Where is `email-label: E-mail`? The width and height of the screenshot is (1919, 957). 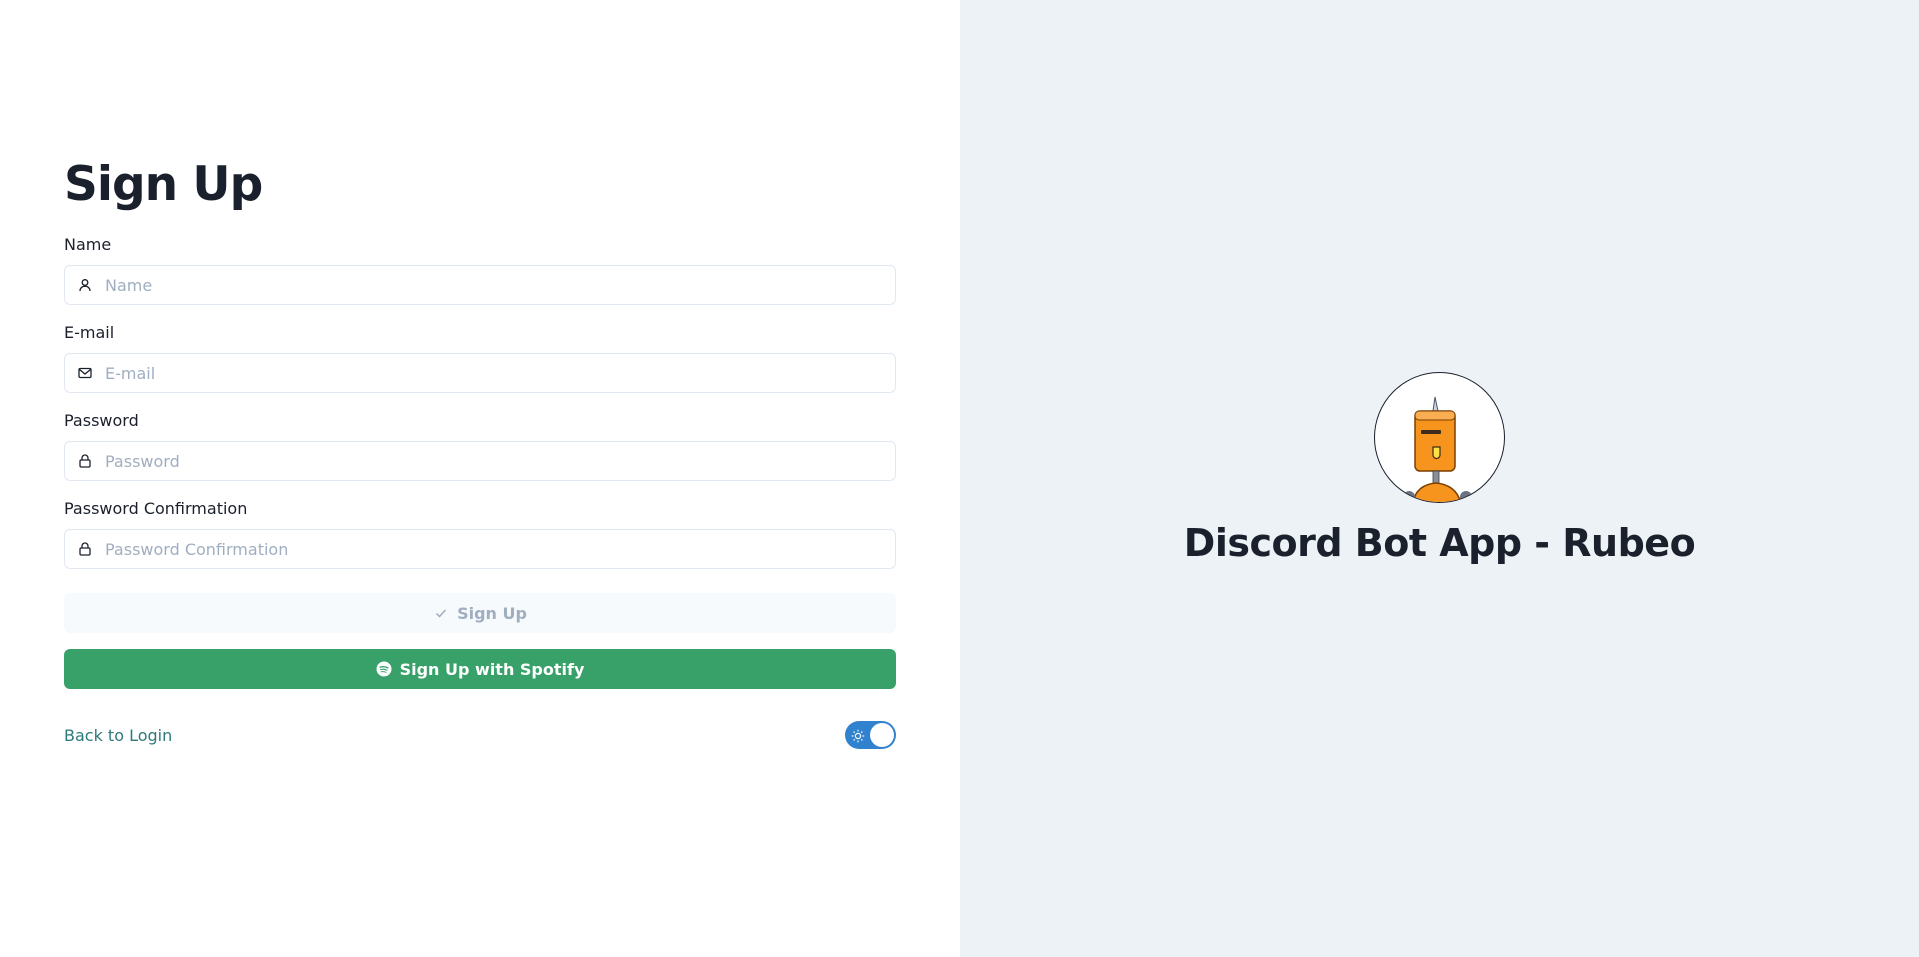
email-label: E-mail is located at coordinates (89, 332).